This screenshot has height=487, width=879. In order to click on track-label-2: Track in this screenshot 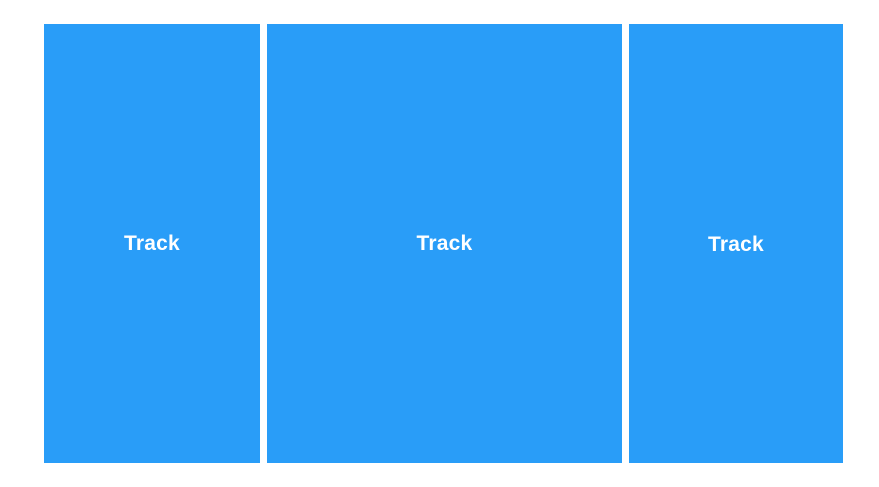, I will do `click(444, 243)`.